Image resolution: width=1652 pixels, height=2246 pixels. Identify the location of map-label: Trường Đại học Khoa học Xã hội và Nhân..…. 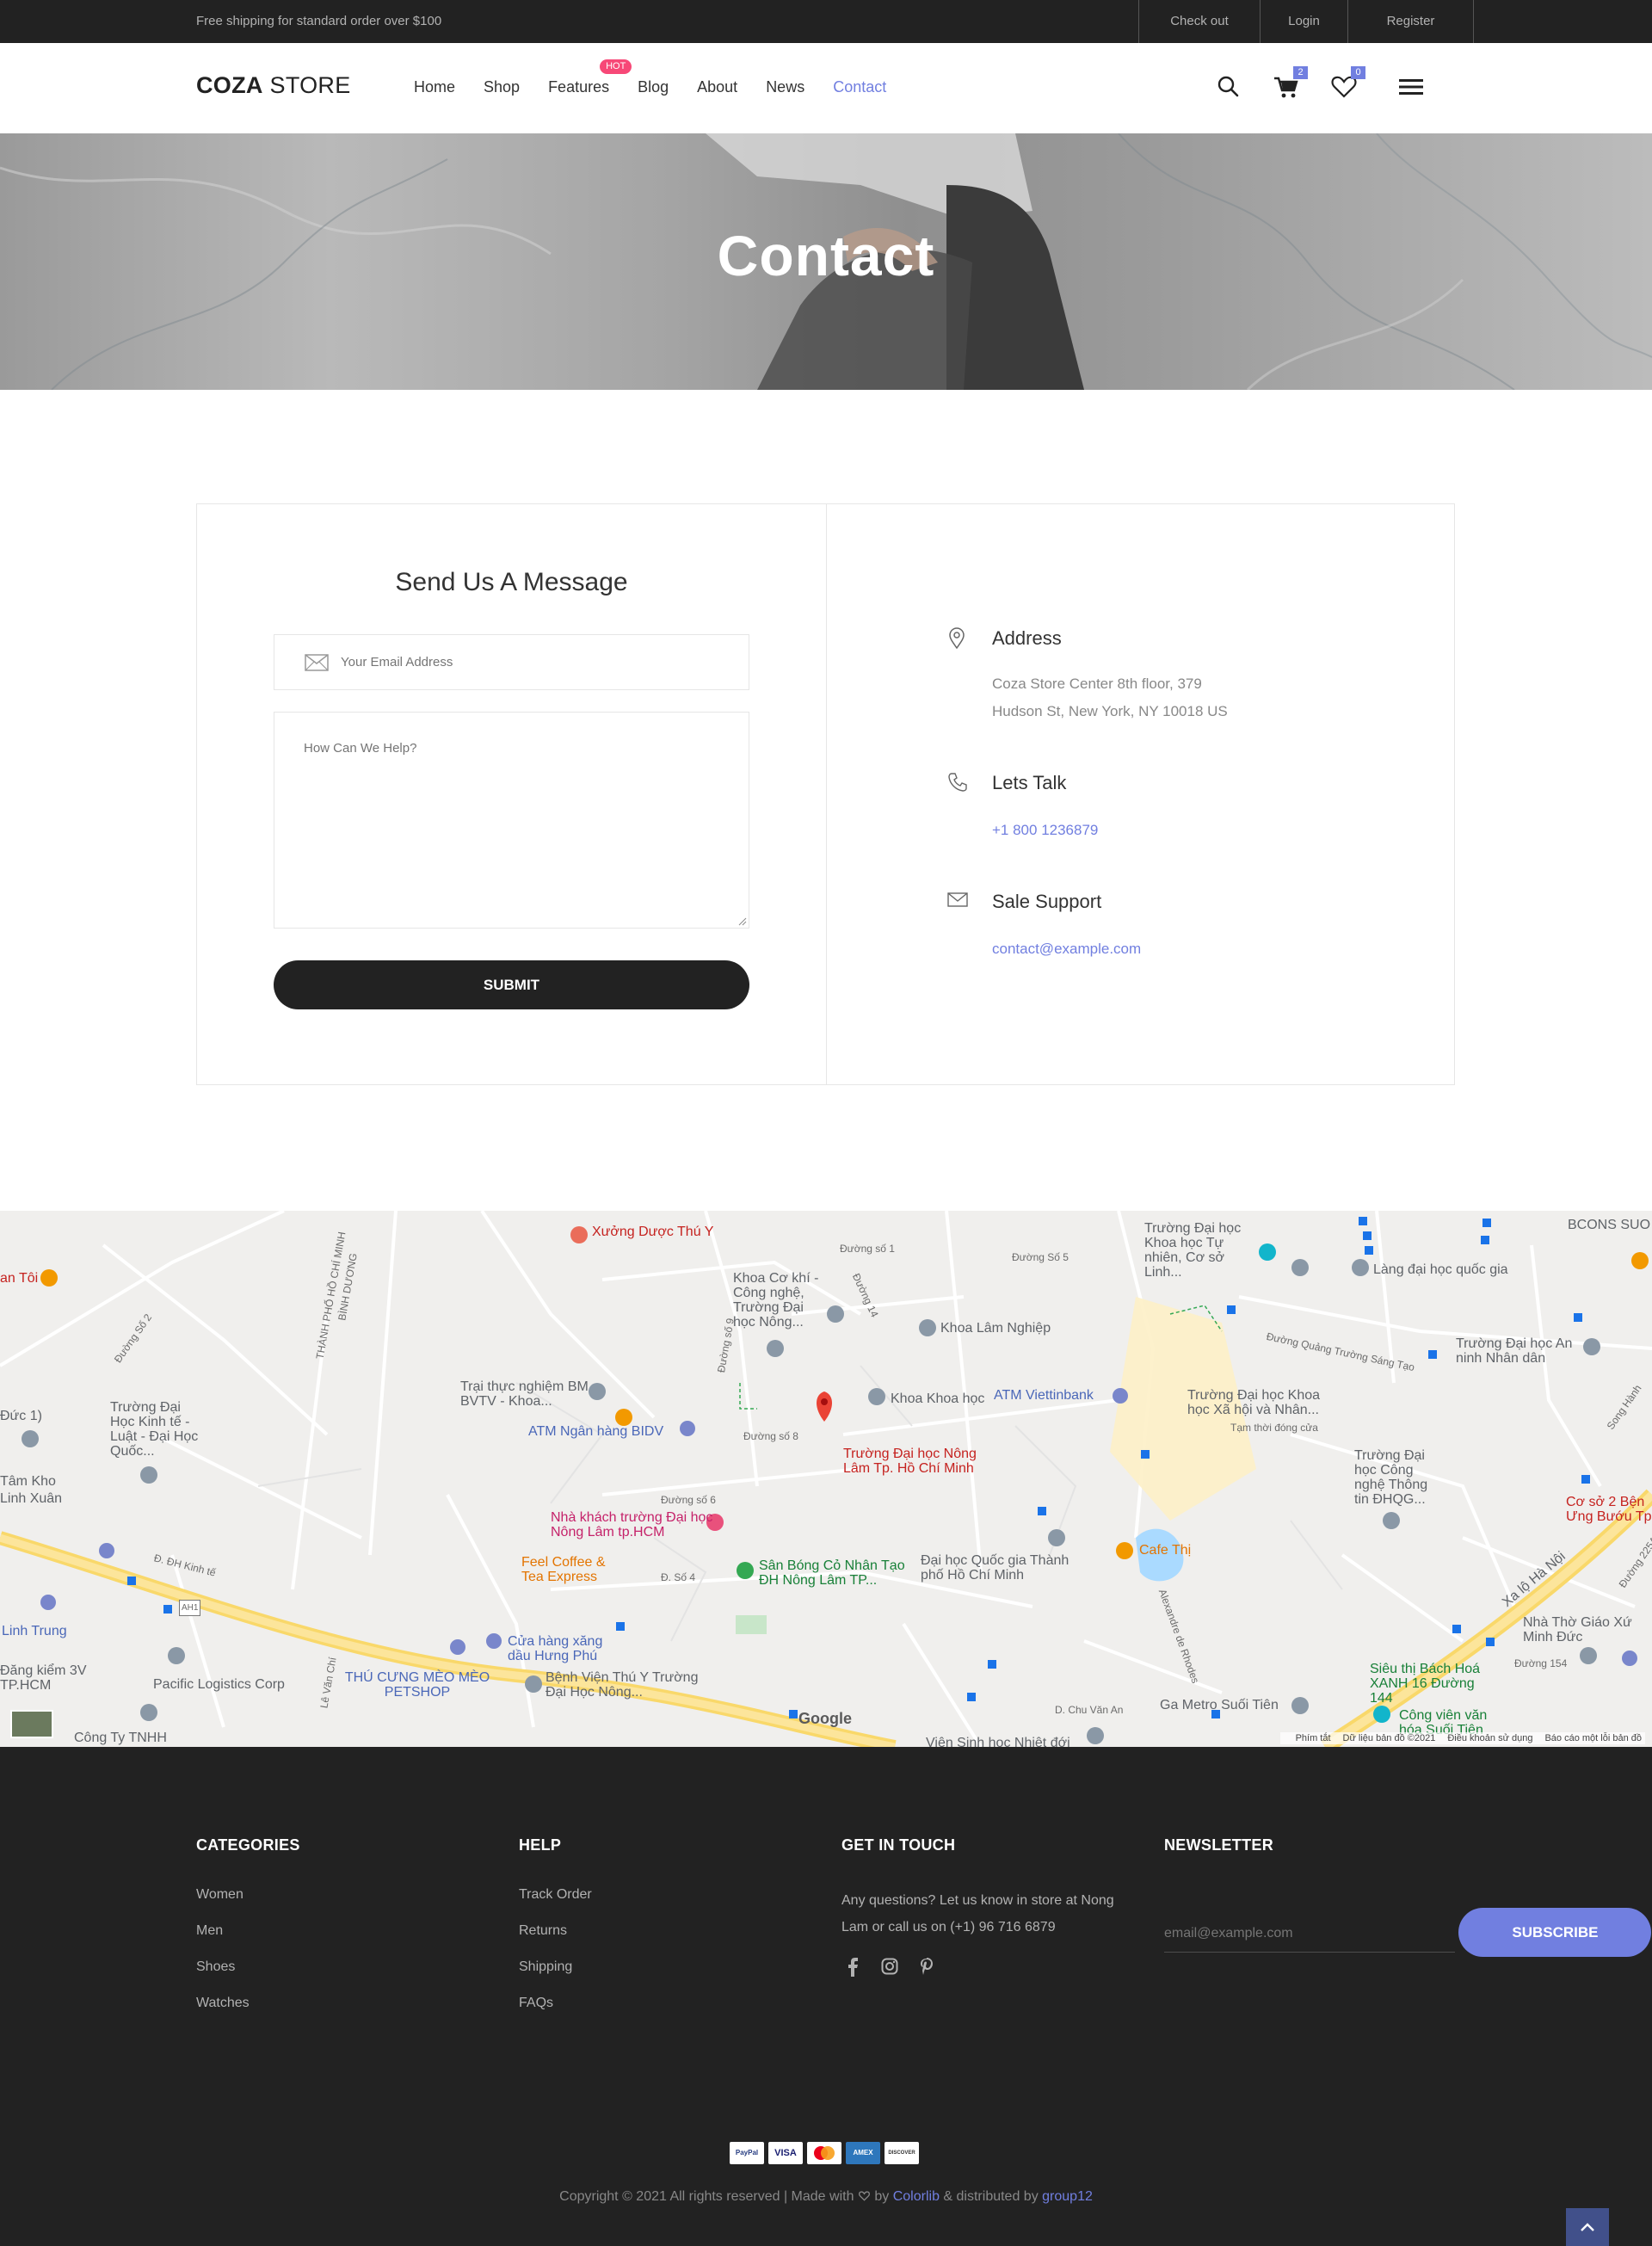
(1260, 1402).